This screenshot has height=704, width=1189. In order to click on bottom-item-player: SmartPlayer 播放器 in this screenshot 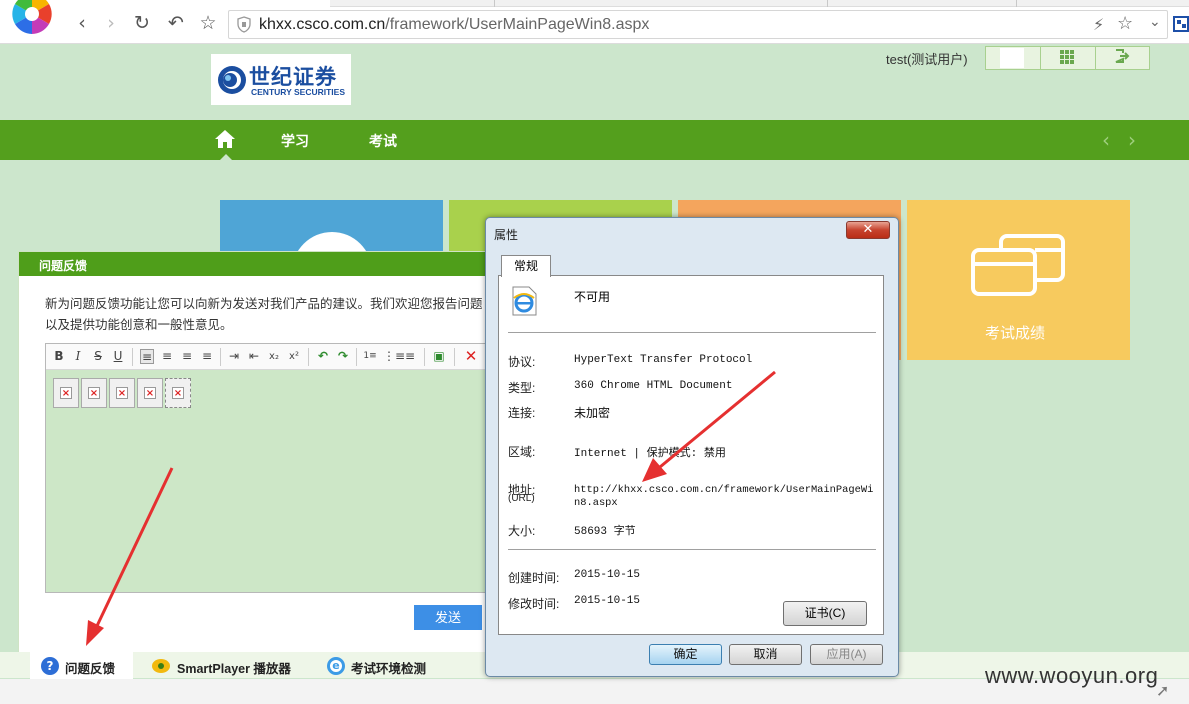, I will do `click(234, 667)`.